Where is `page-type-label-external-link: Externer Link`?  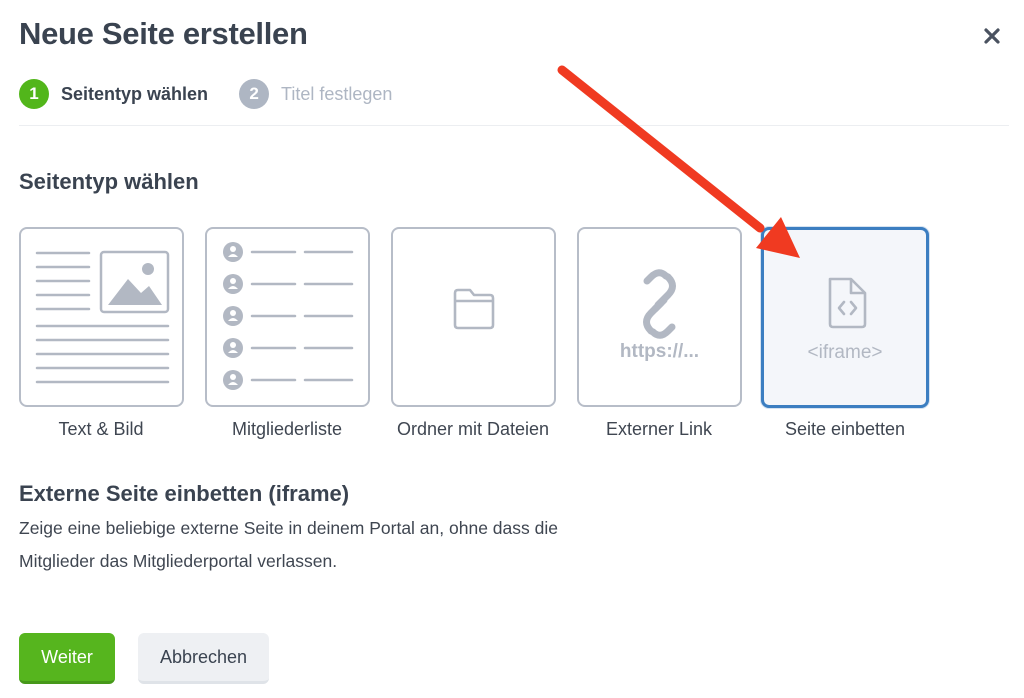 page-type-label-external-link: Externer Link is located at coordinates (659, 429).